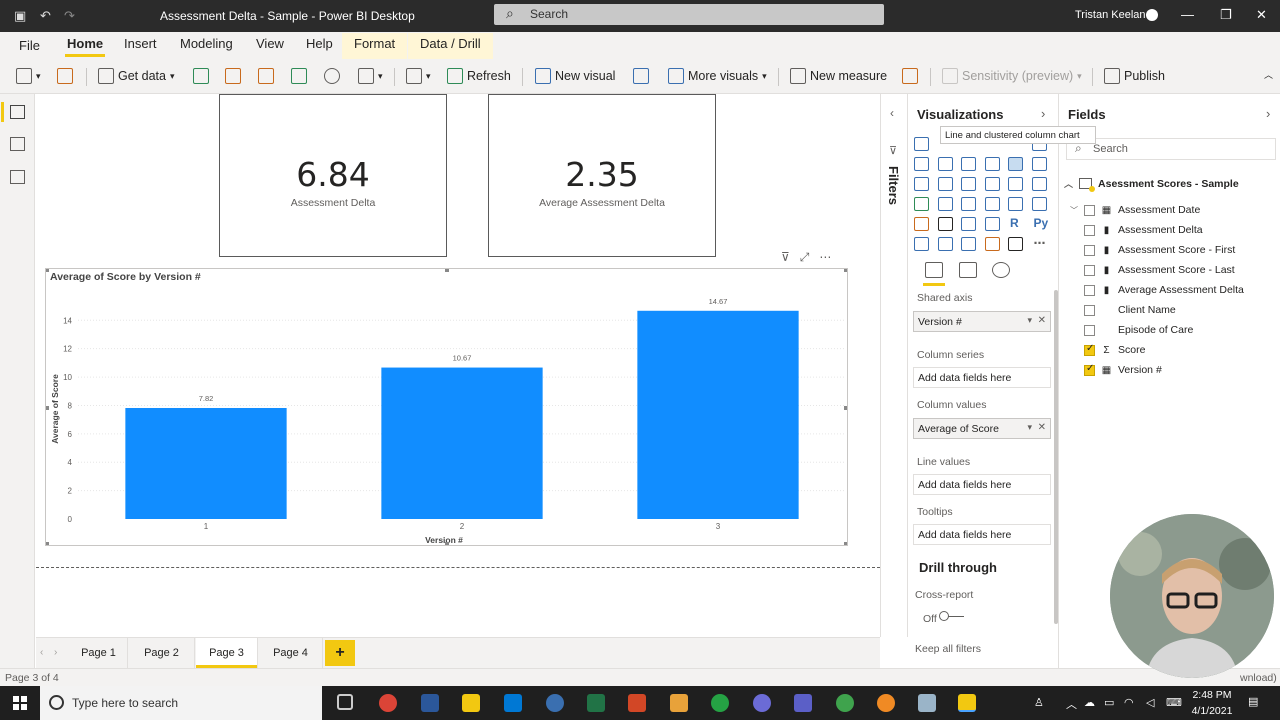 The width and height of the screenshot is (1280, 720). I want to click on slicer-icon, so click(945, 224).